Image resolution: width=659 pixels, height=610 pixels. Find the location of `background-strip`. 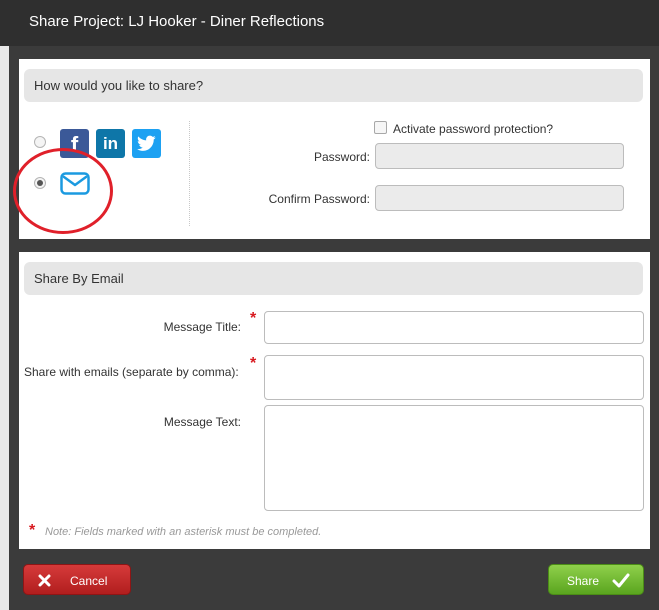

background-strip is located at coordinates (4, 328).